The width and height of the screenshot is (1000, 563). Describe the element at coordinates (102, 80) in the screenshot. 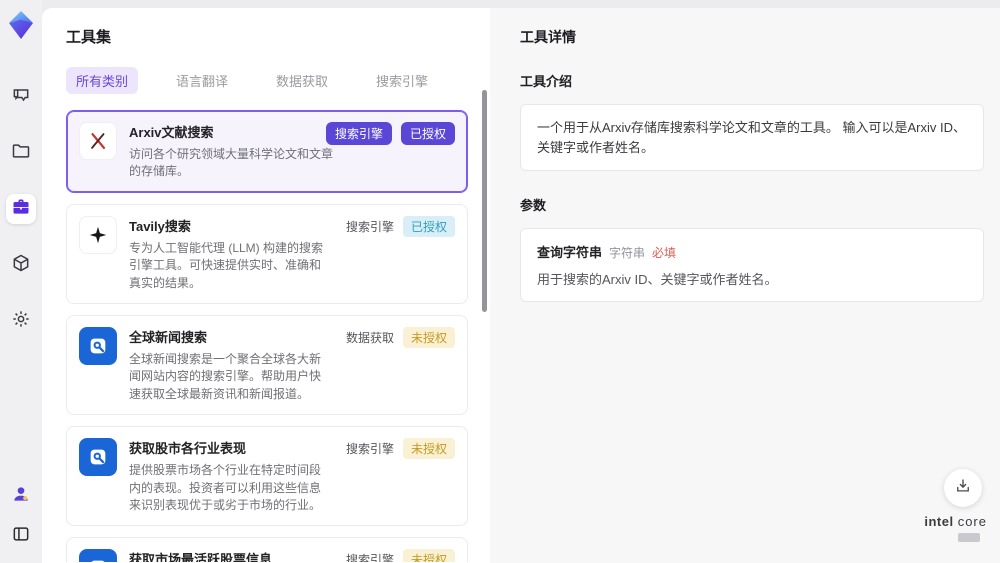

I see `tab-all-categories: 所有类别` at that location.